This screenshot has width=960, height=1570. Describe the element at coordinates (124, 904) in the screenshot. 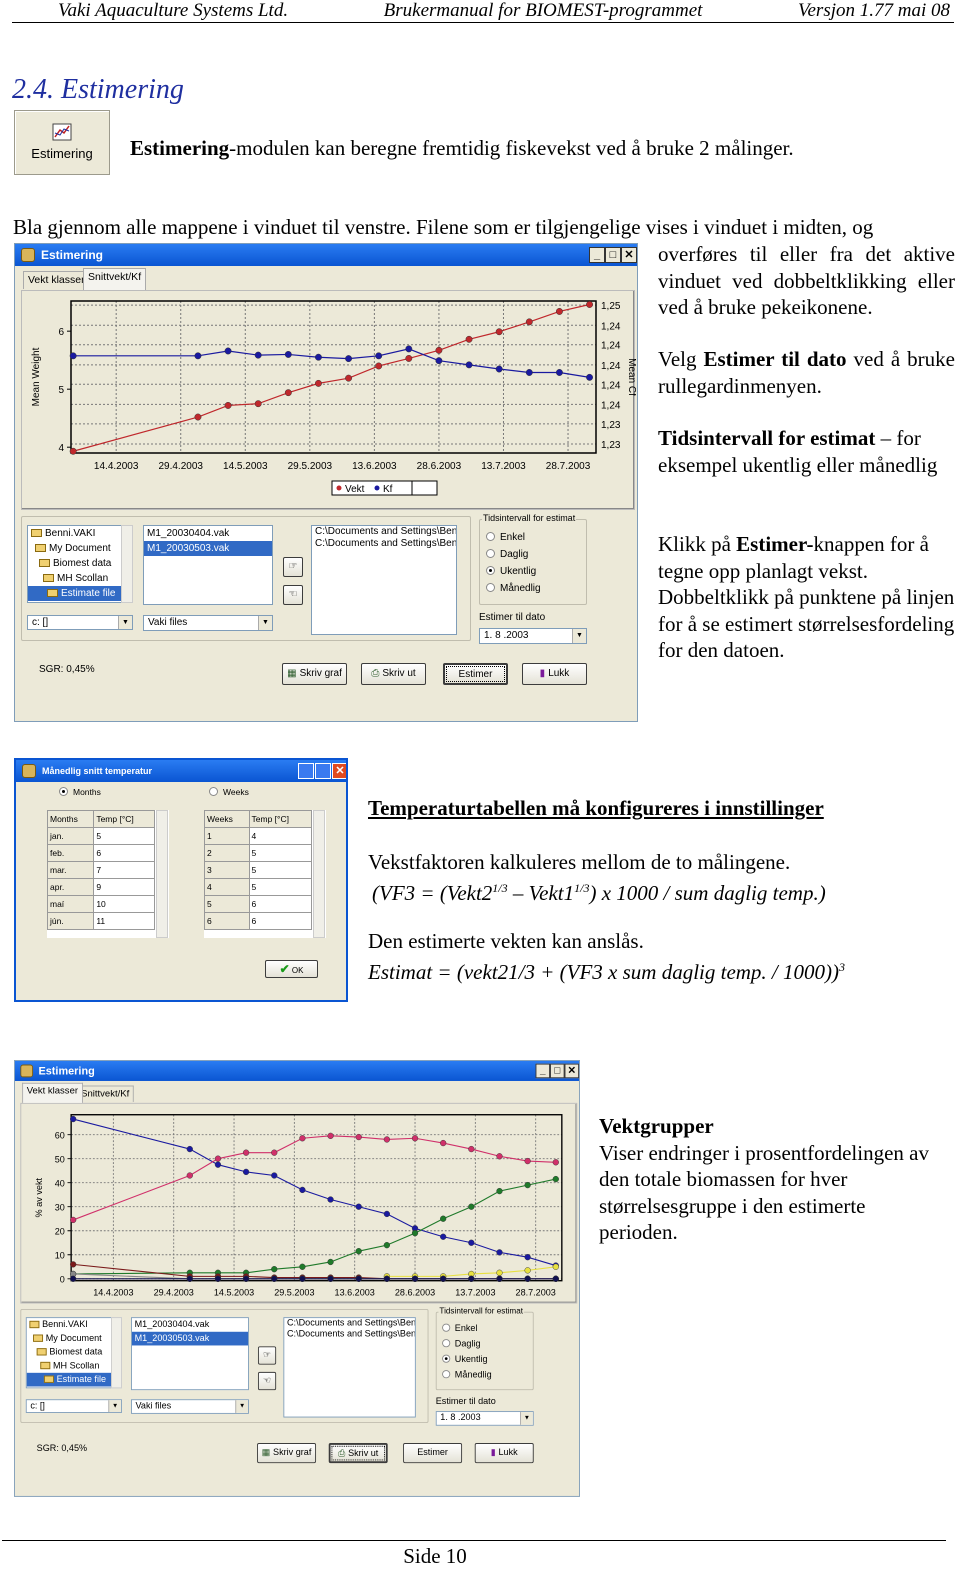

I see `grid-cell: 10` at that location.